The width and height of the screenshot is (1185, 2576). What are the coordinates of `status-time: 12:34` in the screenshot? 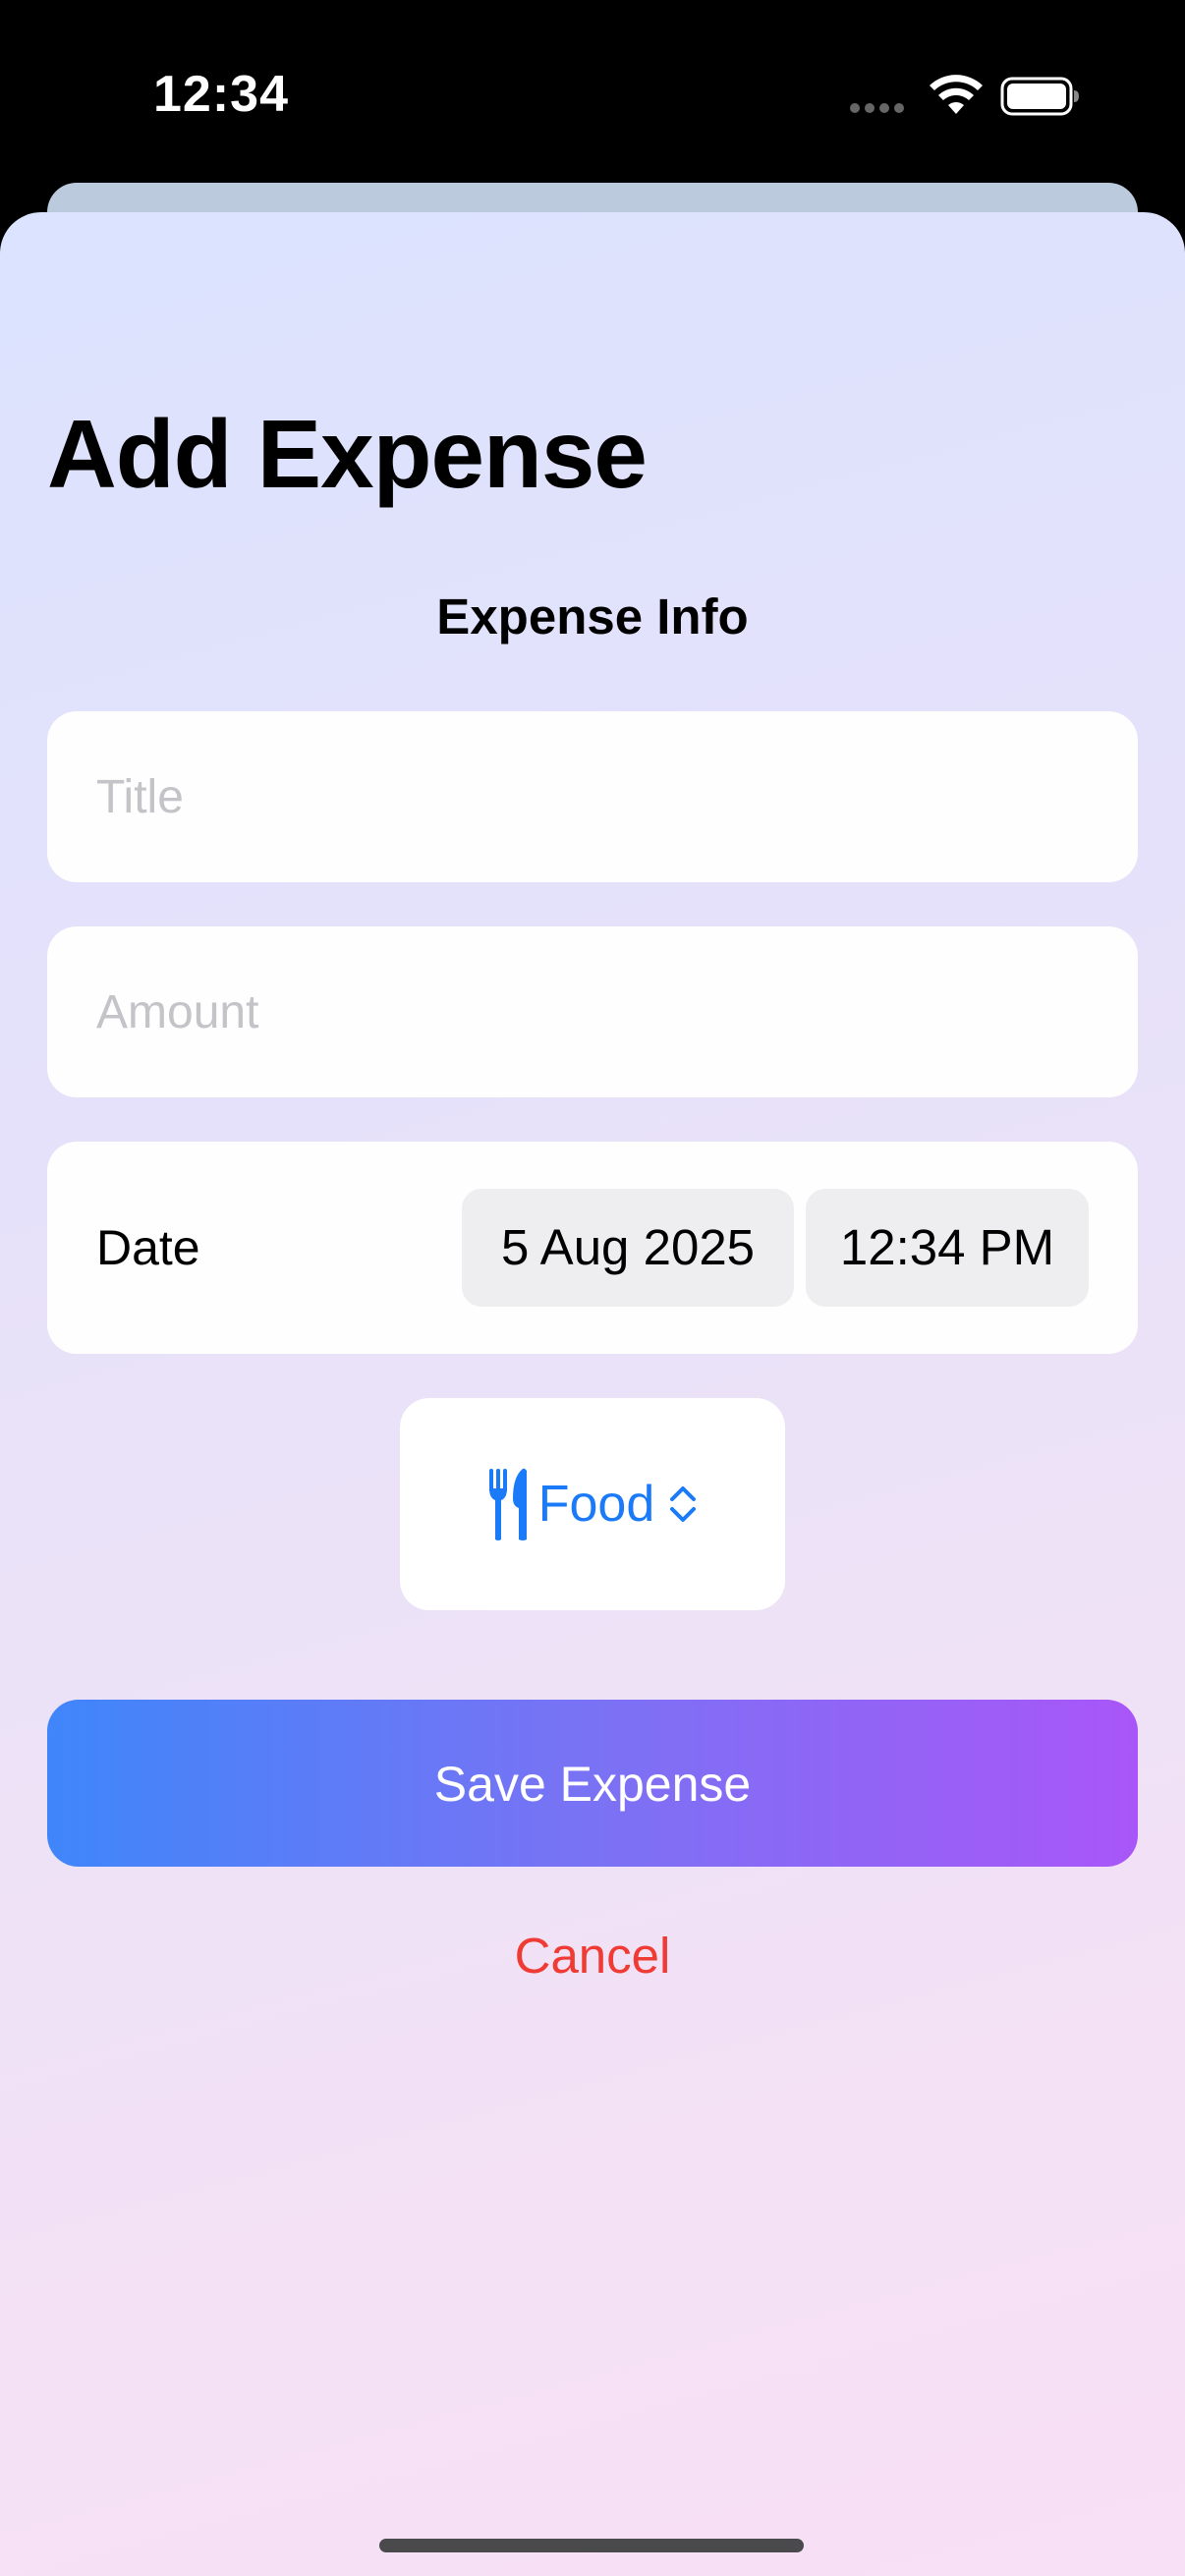 It's located at (221, 94).